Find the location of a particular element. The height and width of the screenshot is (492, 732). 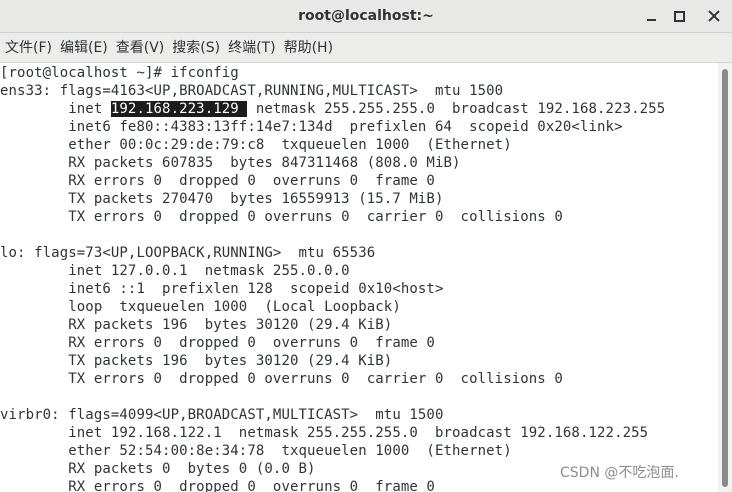

scrollbar is located at coordinates (725, 277).